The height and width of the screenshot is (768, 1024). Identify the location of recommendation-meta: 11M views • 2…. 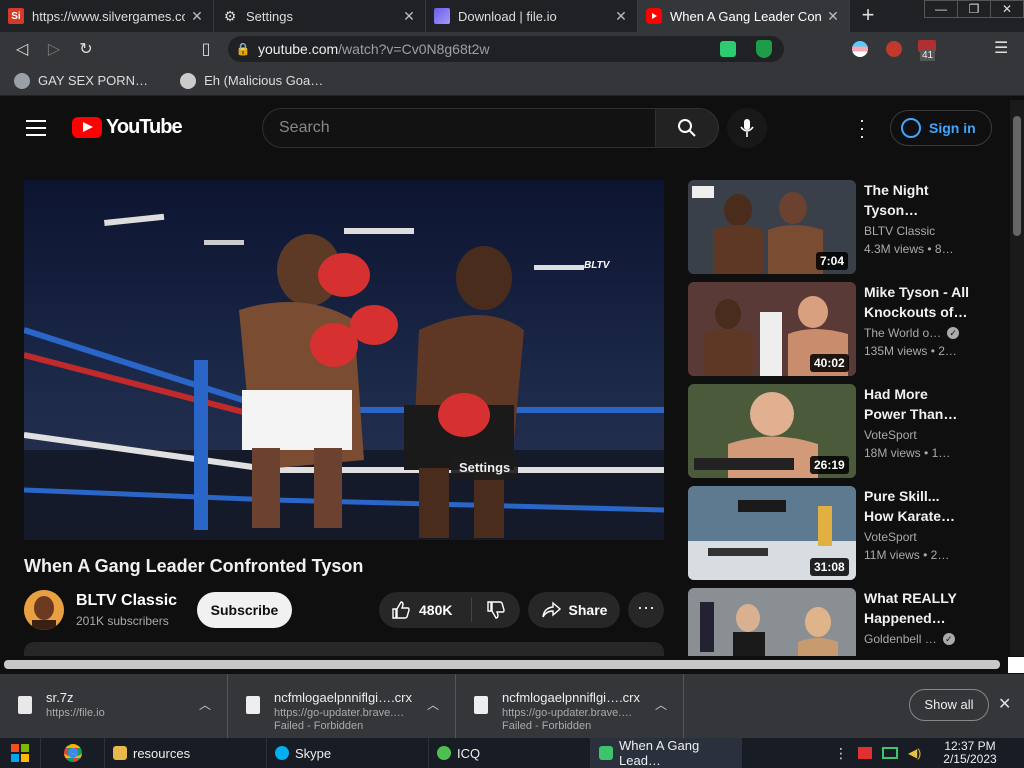
(907, 555).